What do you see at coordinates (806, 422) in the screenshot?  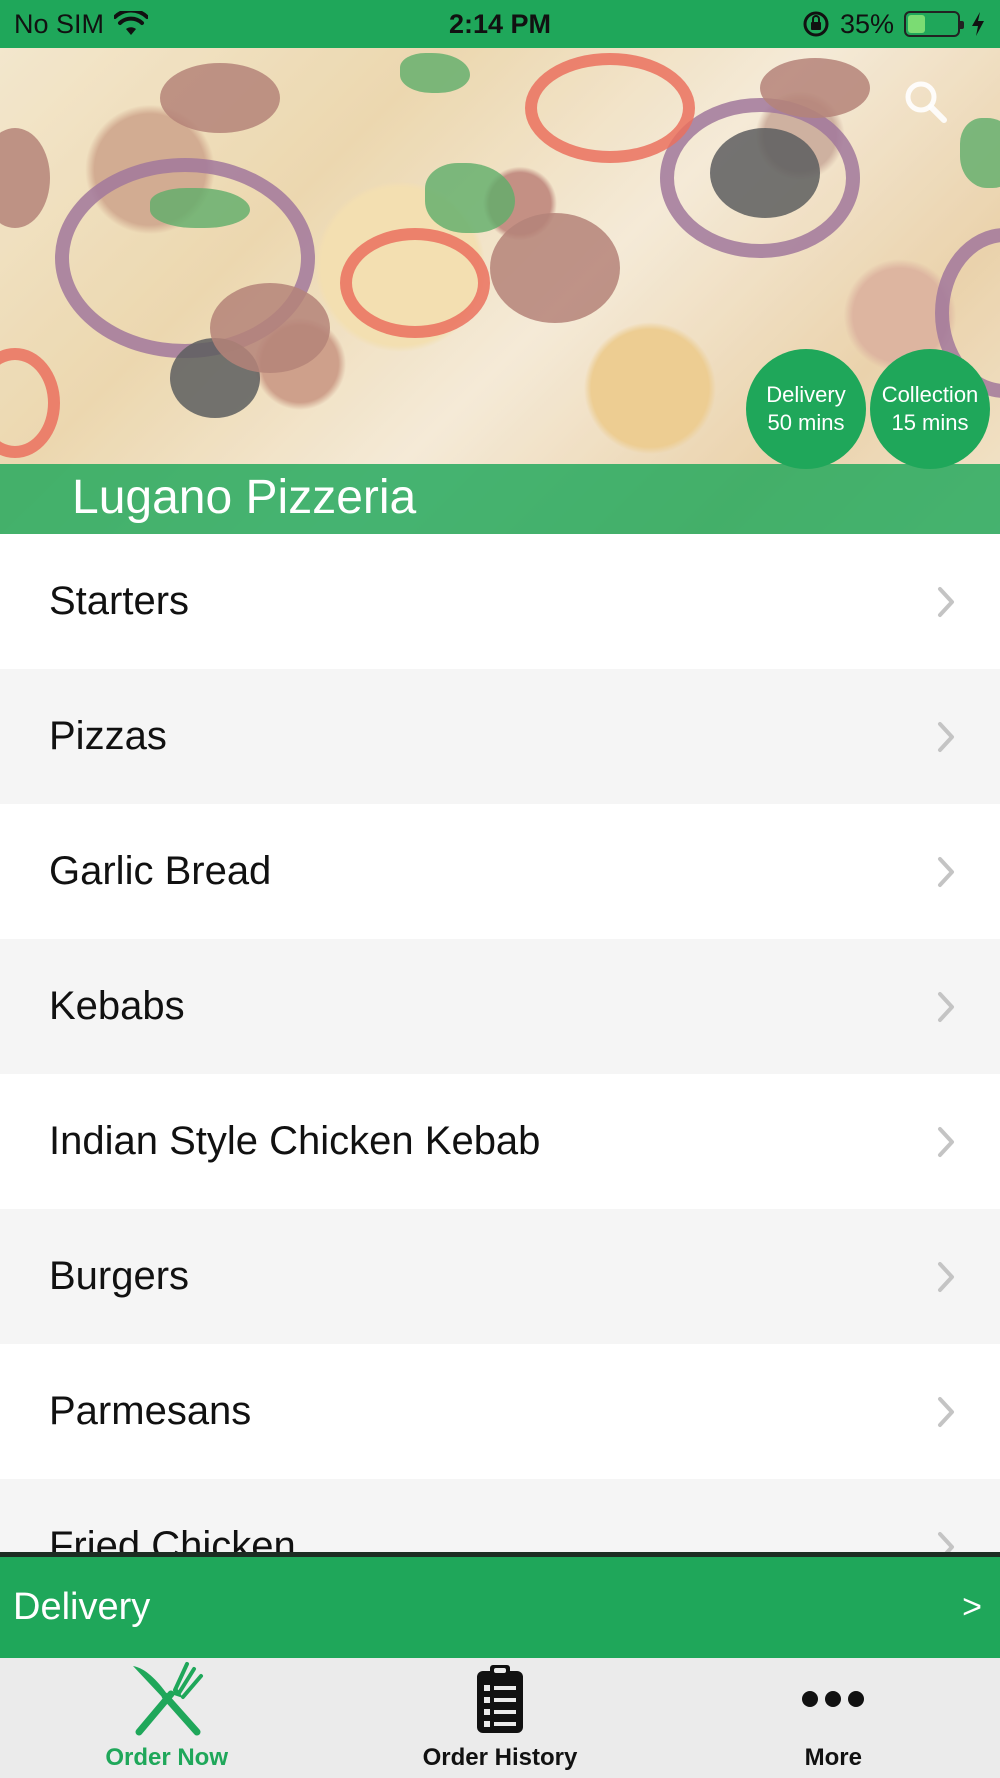 I see `delivery-badge-time: 50 mins` at bounding box center [806, 422].